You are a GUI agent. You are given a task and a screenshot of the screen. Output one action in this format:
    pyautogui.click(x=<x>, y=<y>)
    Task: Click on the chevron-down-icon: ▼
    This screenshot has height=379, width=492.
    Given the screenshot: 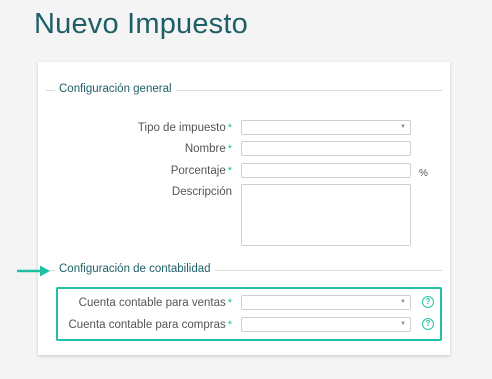 What is the action you would take?
    pyautogui.click(x=403, y=127)
    